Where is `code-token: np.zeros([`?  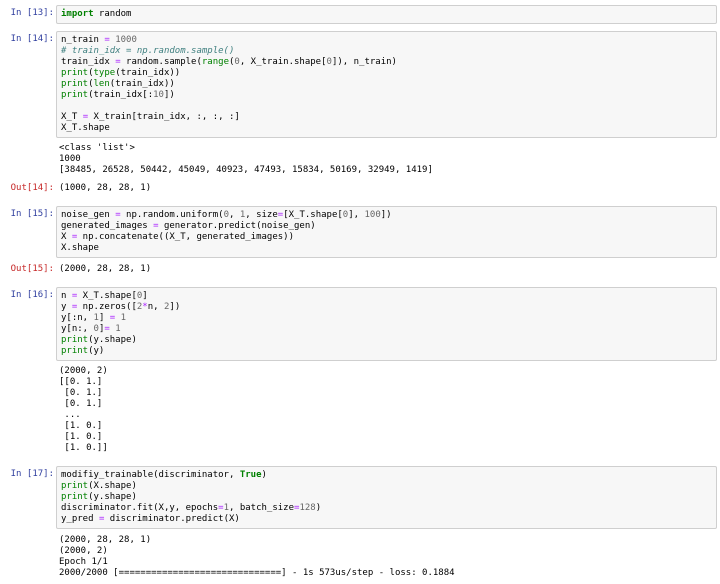 code-token: np.zeros([ is located at coordinates (107, 307).